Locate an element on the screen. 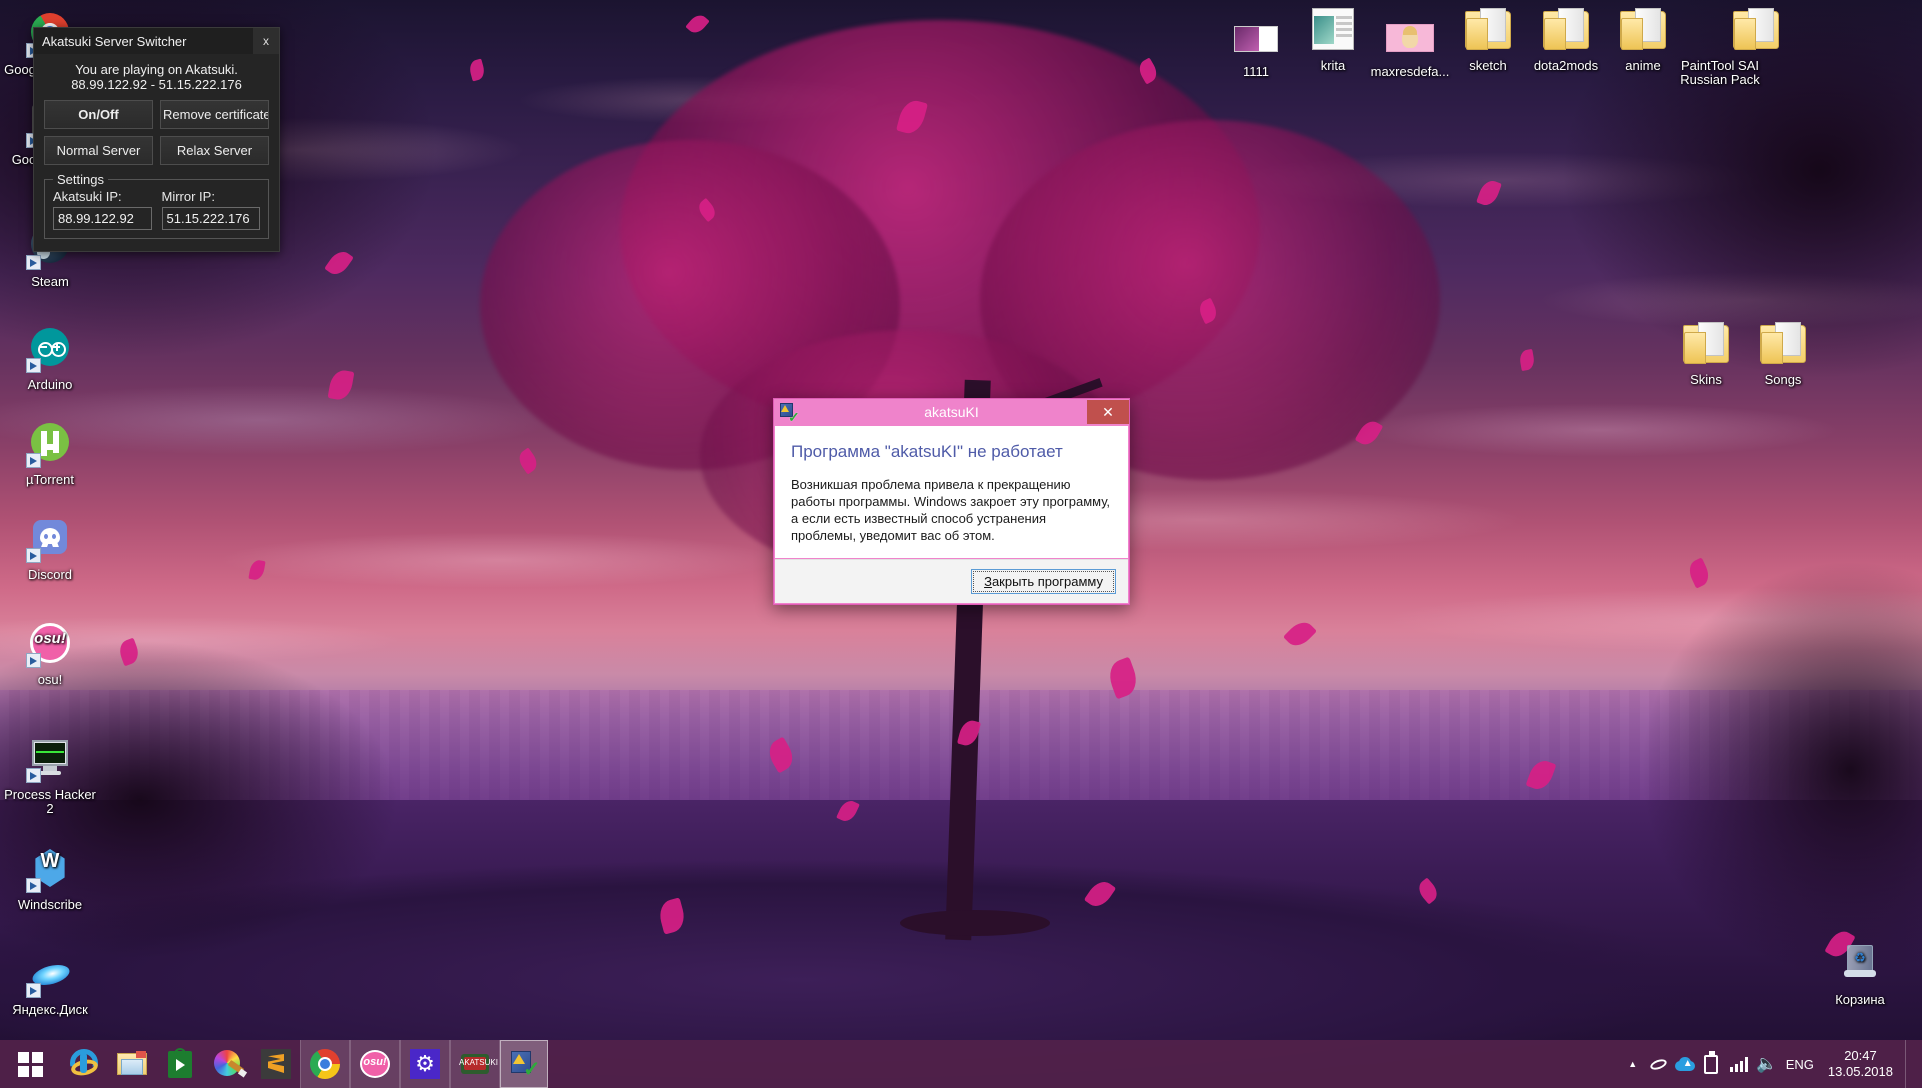  tray-overflow-icon: ▲ is located at coordinates (1633, 1064).